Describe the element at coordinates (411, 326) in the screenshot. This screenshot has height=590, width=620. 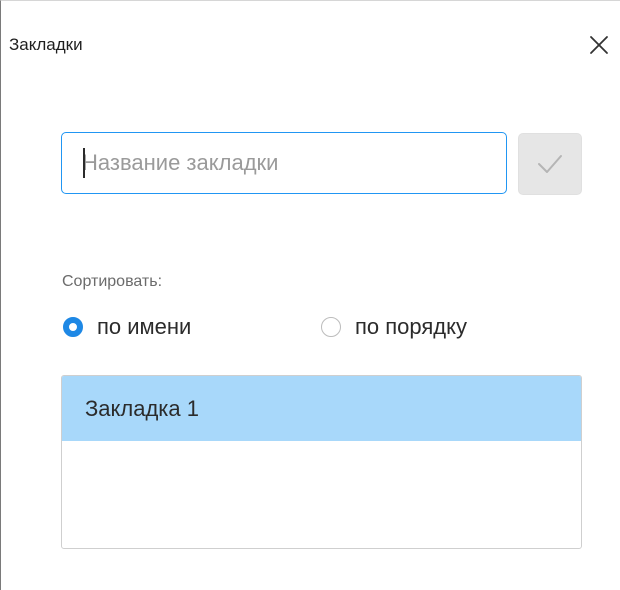
I see `sort-by-order-label: по порядку` at that location.